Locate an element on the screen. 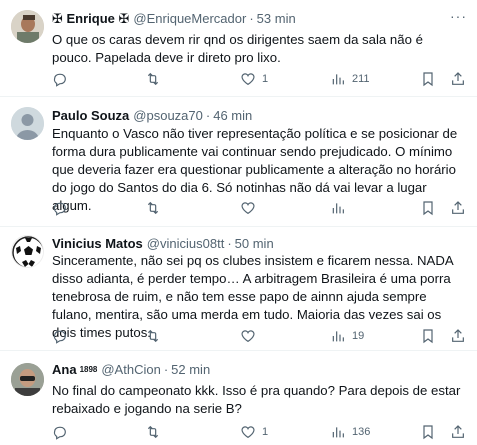  views-button is located at coordinates (338, 208).